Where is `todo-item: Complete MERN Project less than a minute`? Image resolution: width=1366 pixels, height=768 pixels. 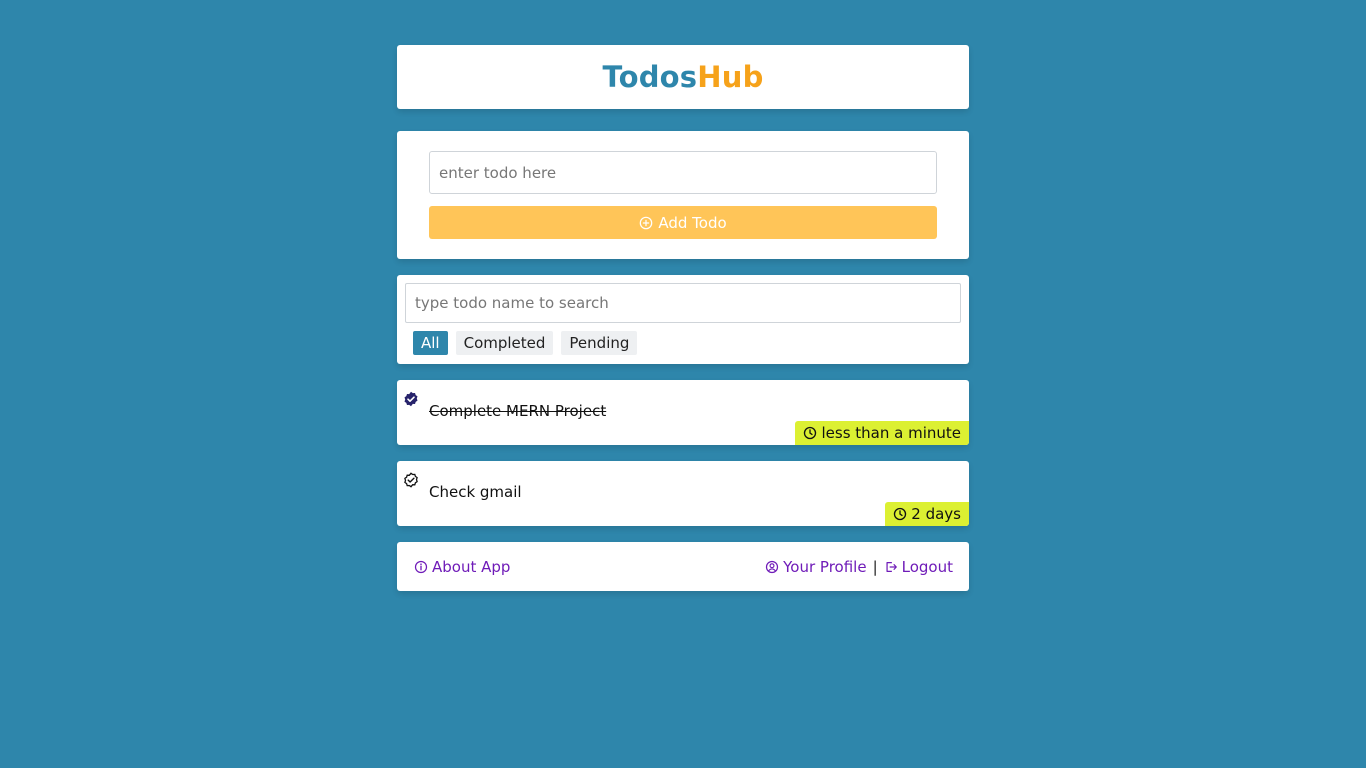
todo-item: Complete MERN Project less than a minute is located at coordinates (683, 412).